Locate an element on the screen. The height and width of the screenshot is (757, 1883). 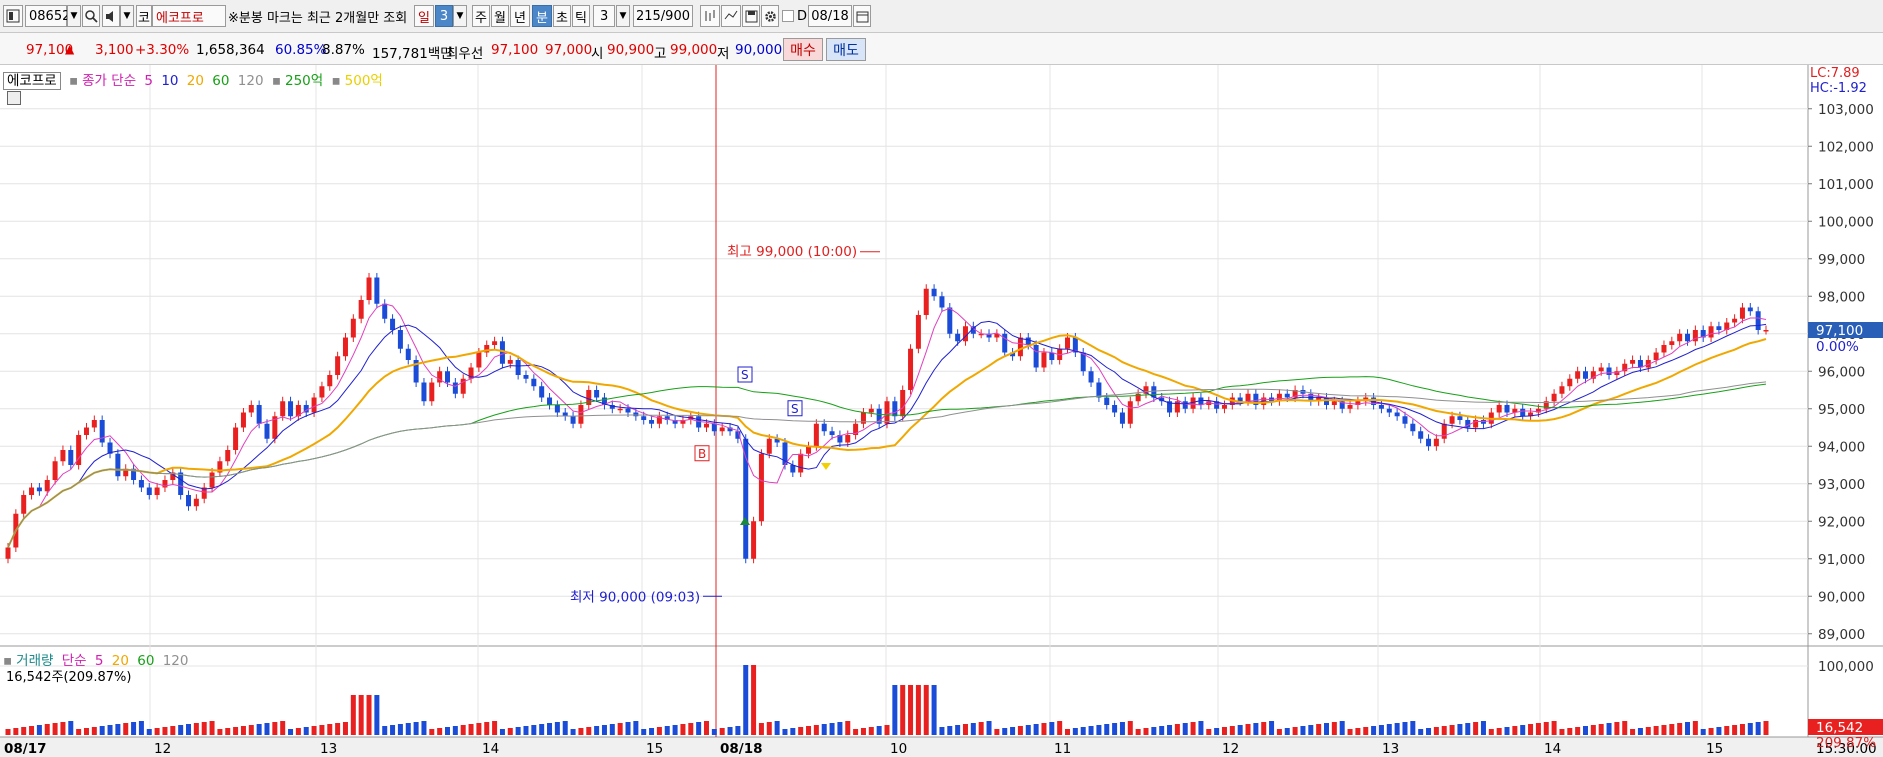
vol-legend-ma60: 60 is located at coordinates (146, 661).